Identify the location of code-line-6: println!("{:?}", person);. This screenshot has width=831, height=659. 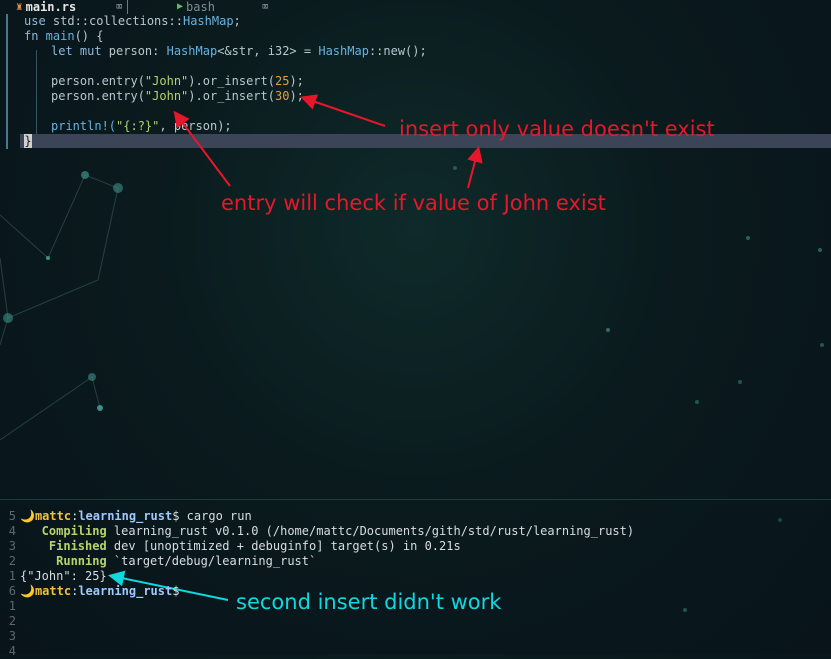
(141, 126).